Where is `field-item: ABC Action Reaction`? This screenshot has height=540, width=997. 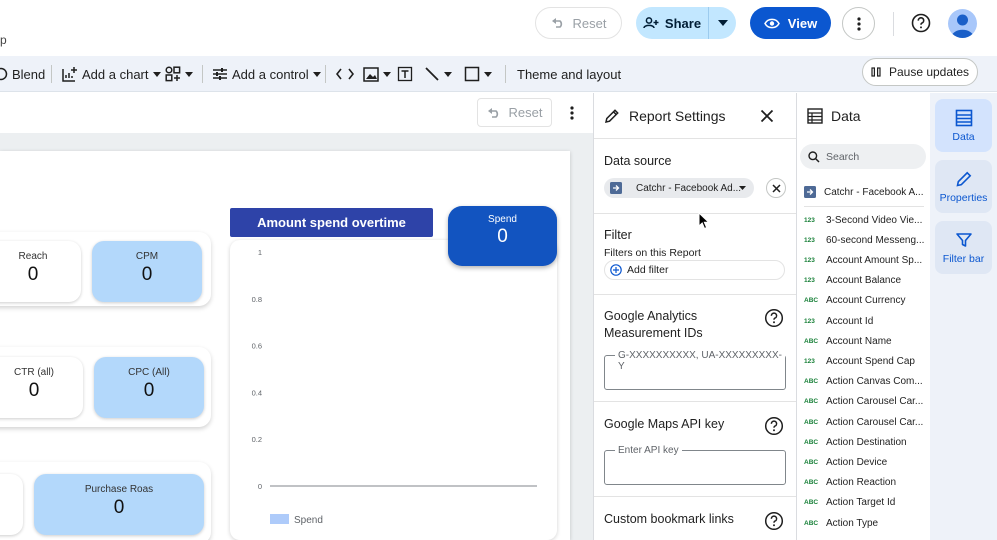 field-item: ABC Action Reaction is located at coordinates (866, 483).